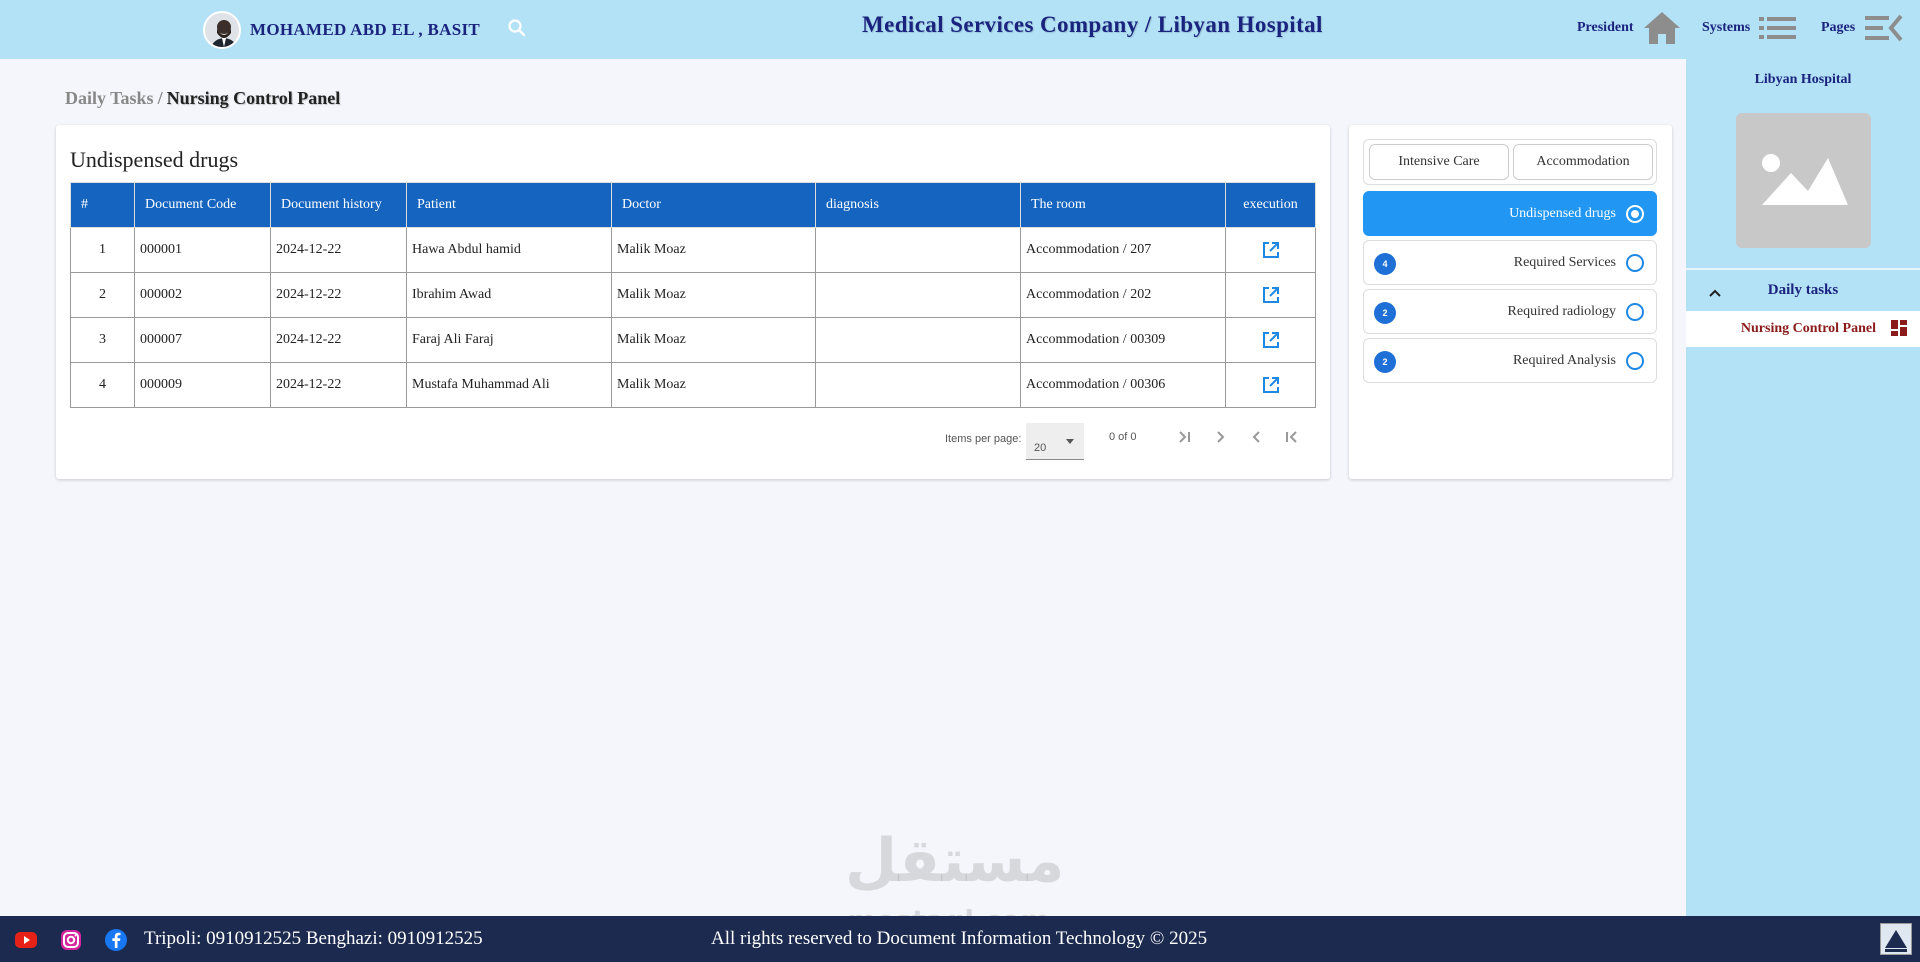  What do you see at coordinates (202, 295) in the screenshot?
I see `cell-document-code: 000002` at bounding box center [202, 295].